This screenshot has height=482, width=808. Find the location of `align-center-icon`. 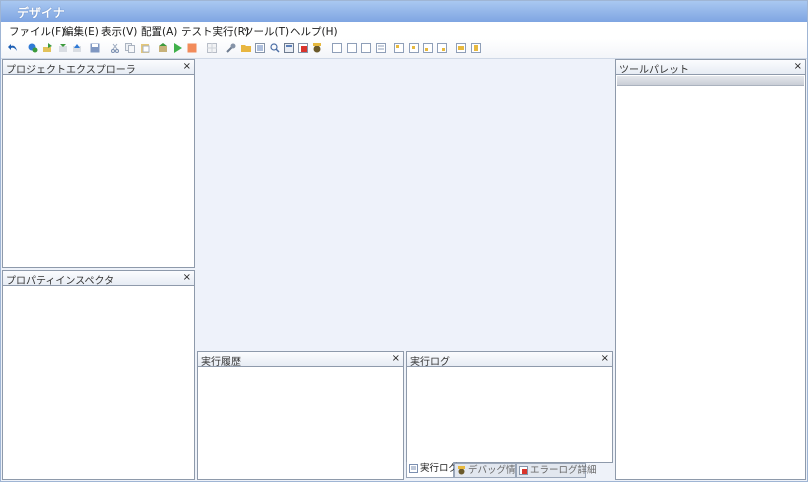

align-center-icon is located at coordinates (352, 48).